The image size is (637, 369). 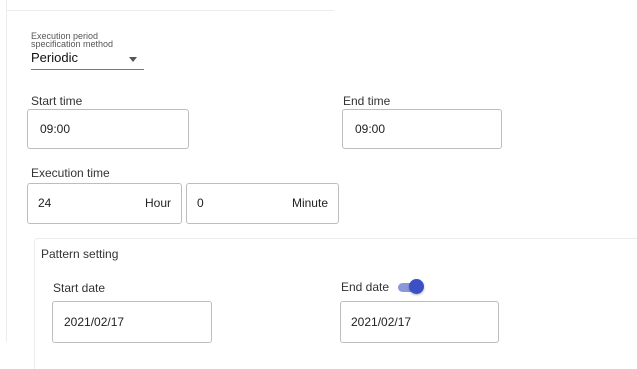 I want to click on execution-method-value: Periodic, so click(x=54, y=57).